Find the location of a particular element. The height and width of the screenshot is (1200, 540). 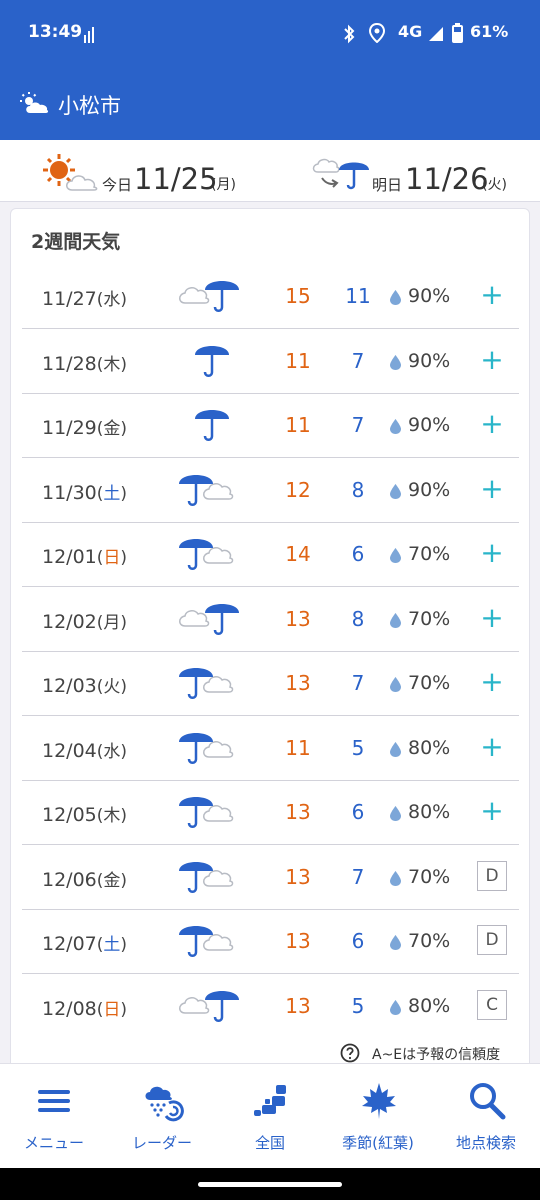

nav-season-label: 季節(紅葉) is located at coordinates (378, 1143).